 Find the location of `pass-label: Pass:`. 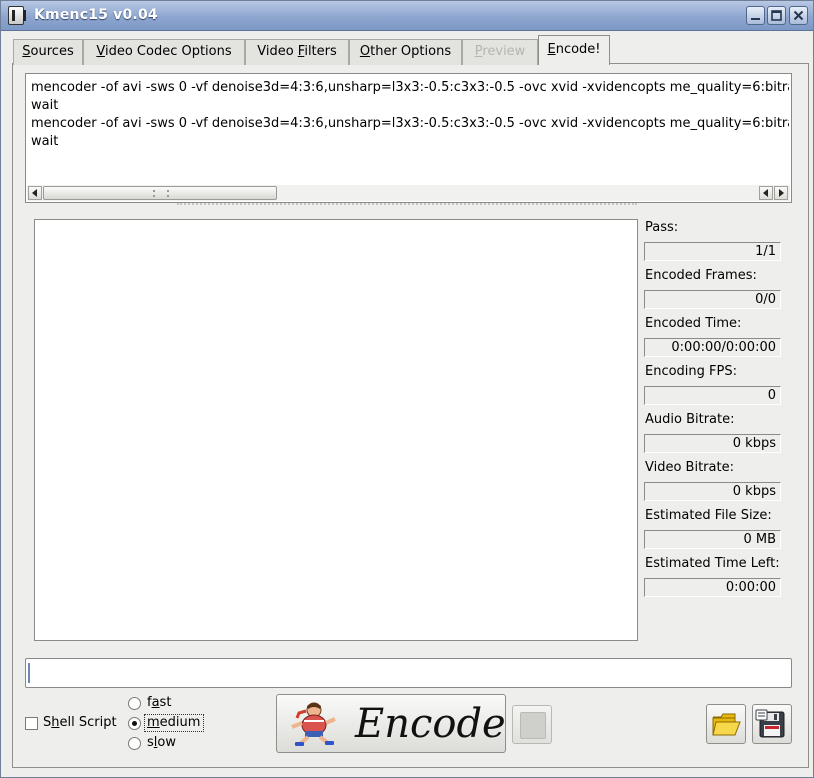

pass-label: Pass: is located at coordinates (662, 227).